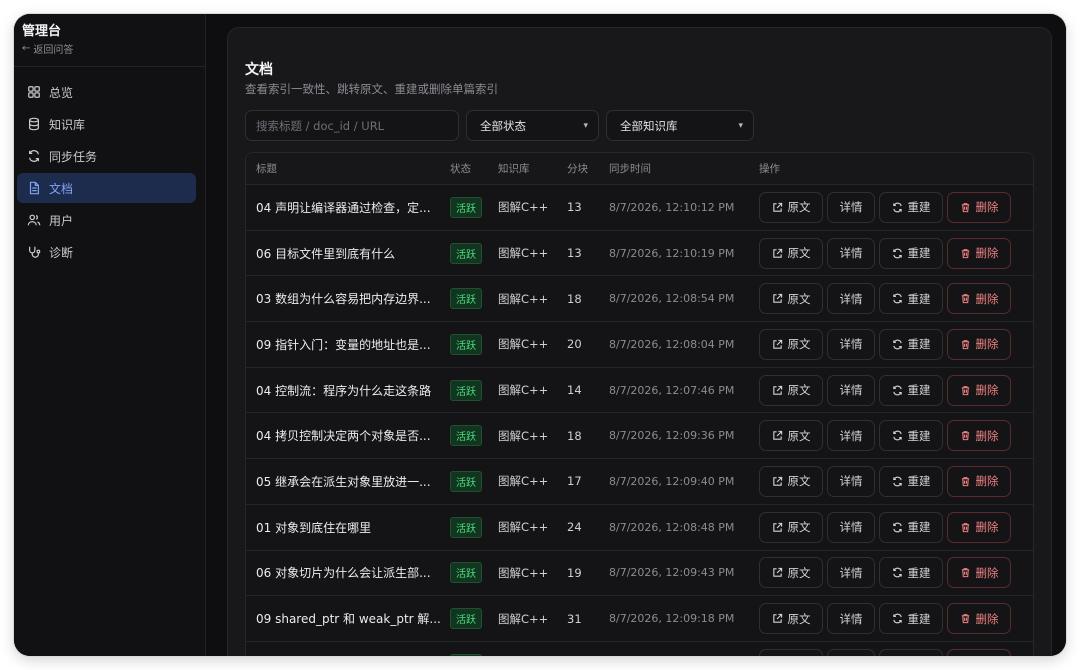 Image resolution: width=1080 pixels, height=670 pixels. What do you see at coordinates (919, 298) in the screenshot?
I see `rebuild-button-label: 重建` at bounding box center [919, 298].